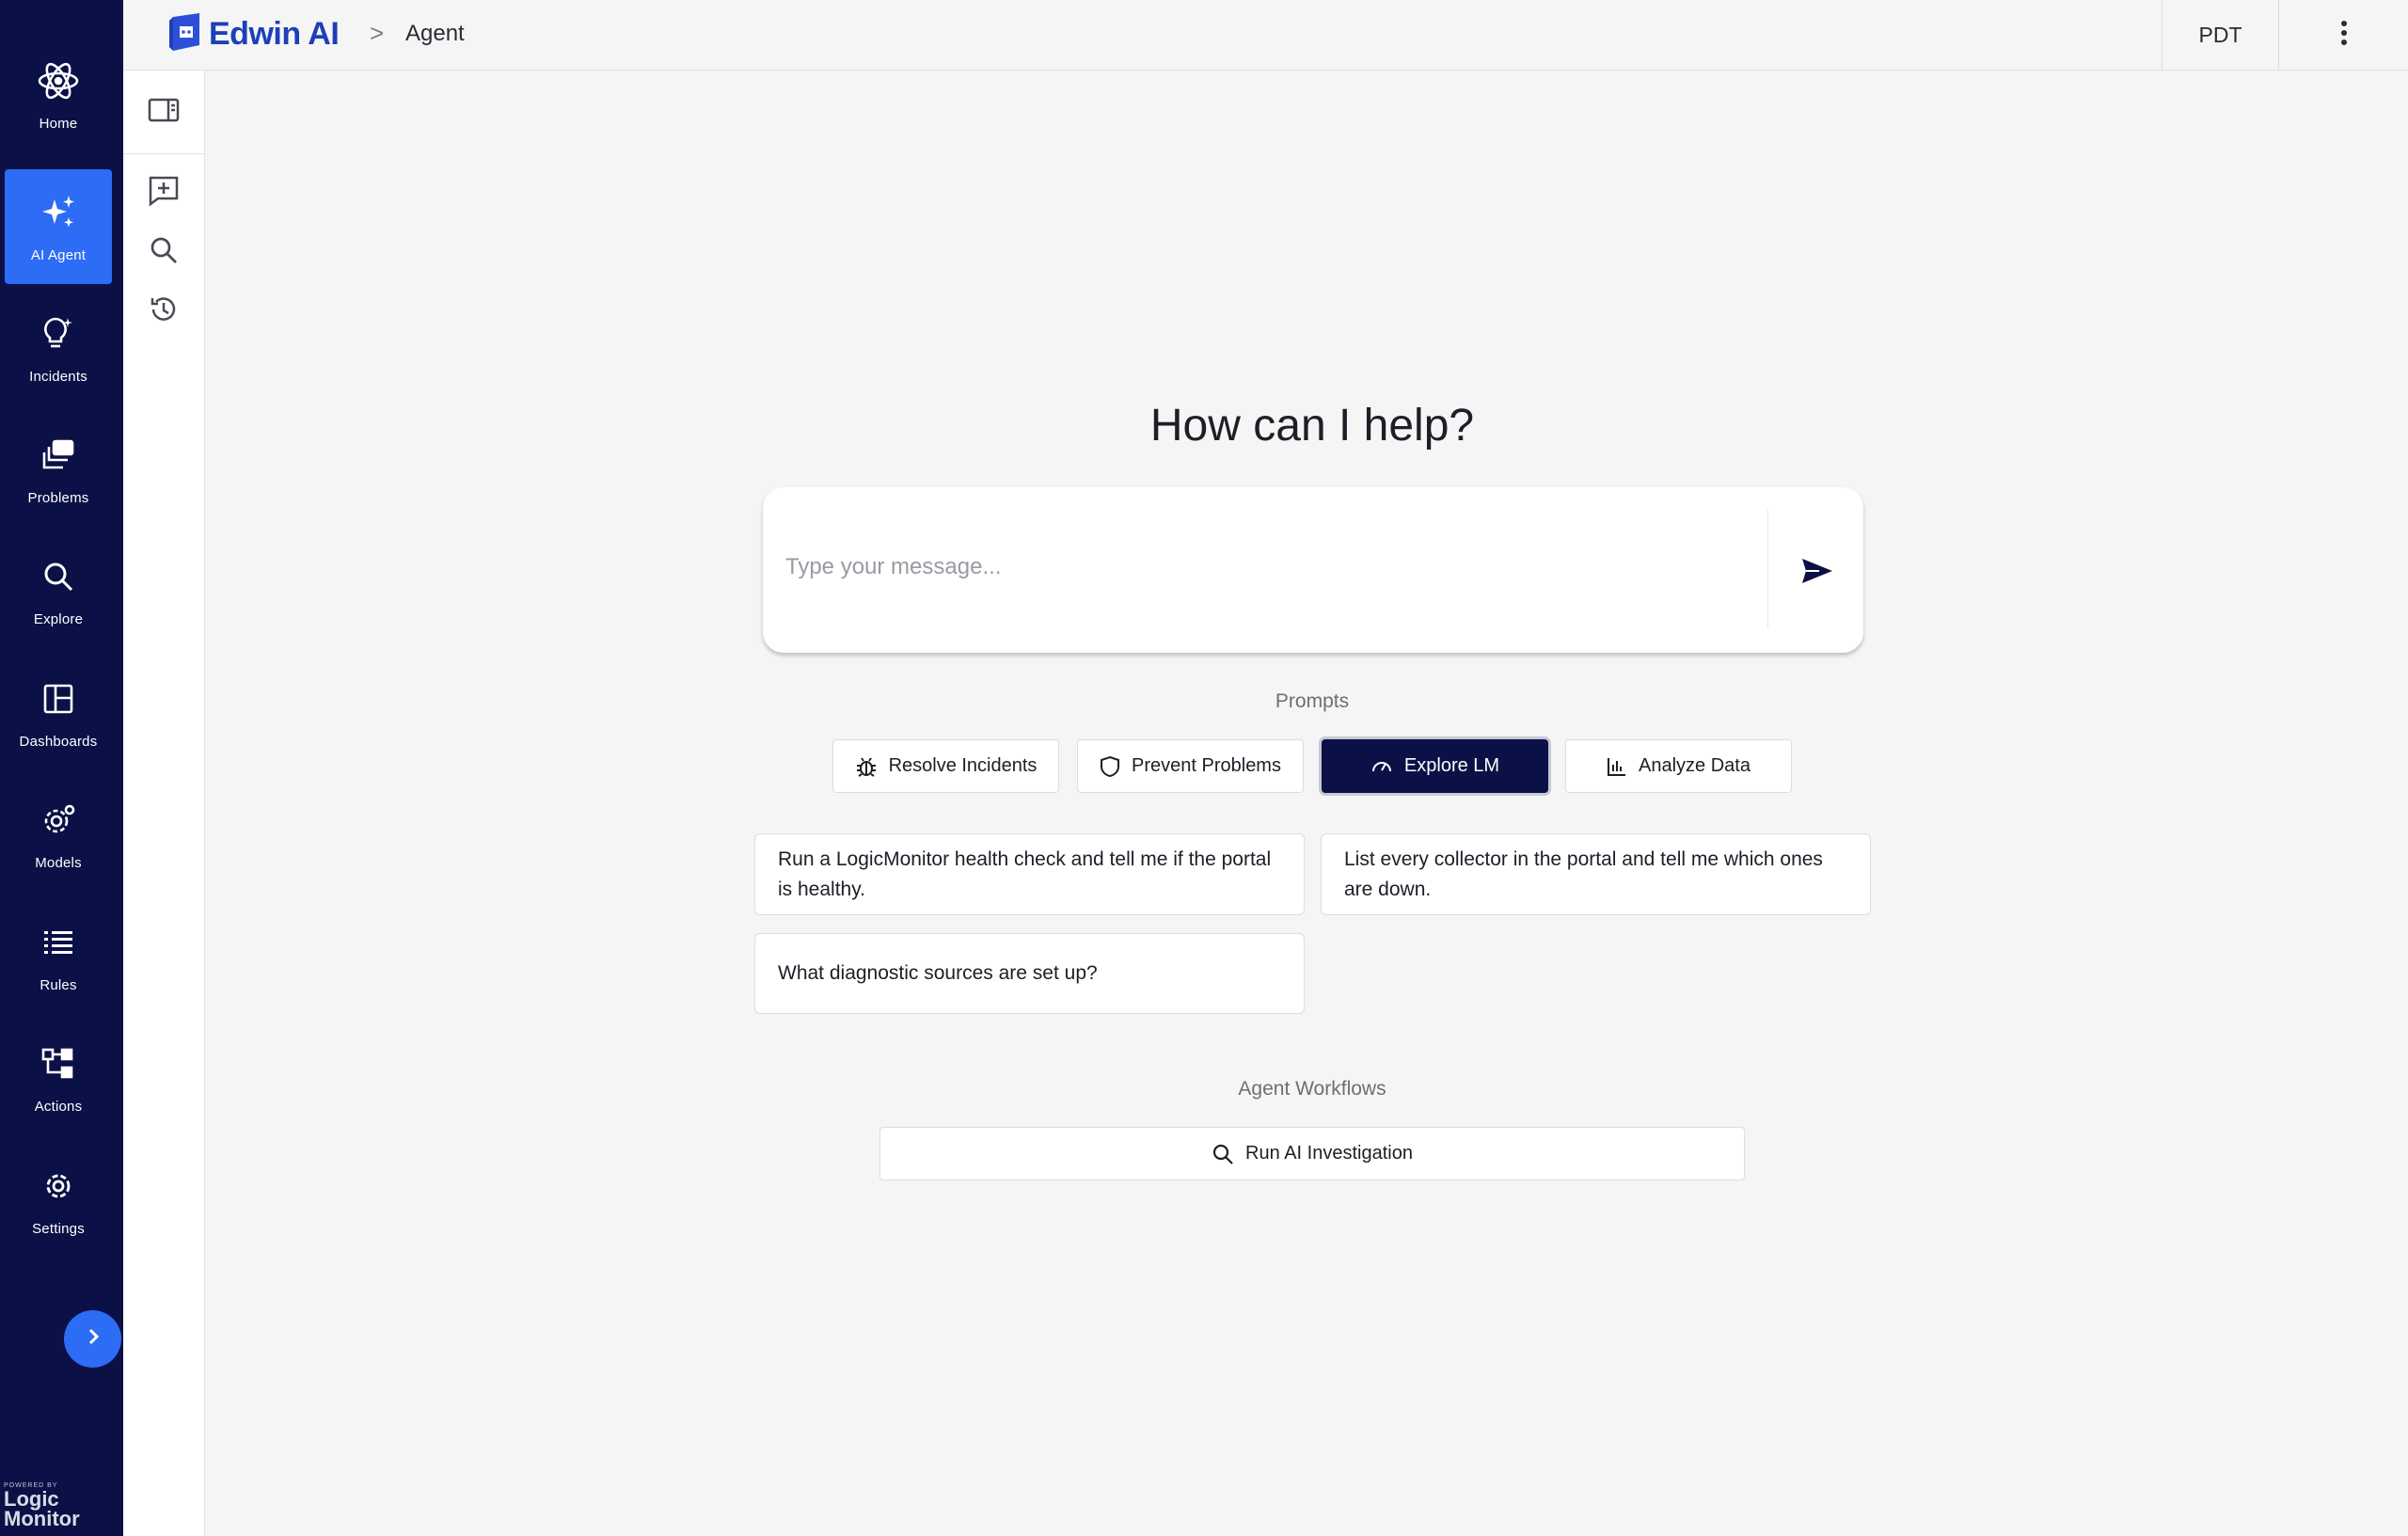 The height and width of the screenshot is (1536, 2408). I want to click on search-chats-button, so click(164, 253).